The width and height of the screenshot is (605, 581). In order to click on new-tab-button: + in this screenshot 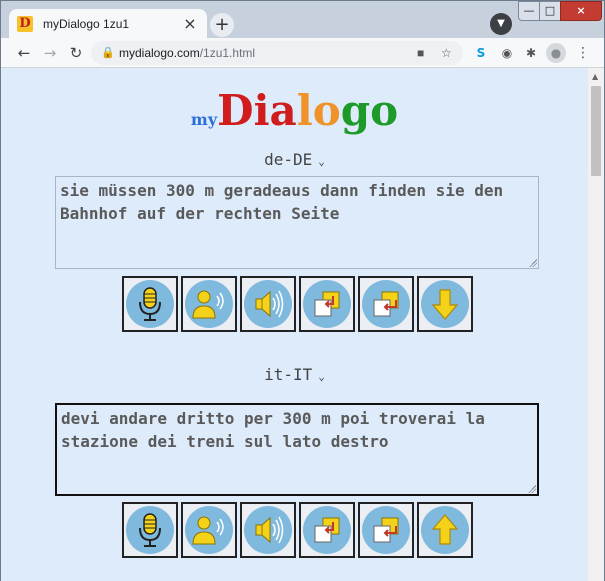, I will do `click(222, 25)`.